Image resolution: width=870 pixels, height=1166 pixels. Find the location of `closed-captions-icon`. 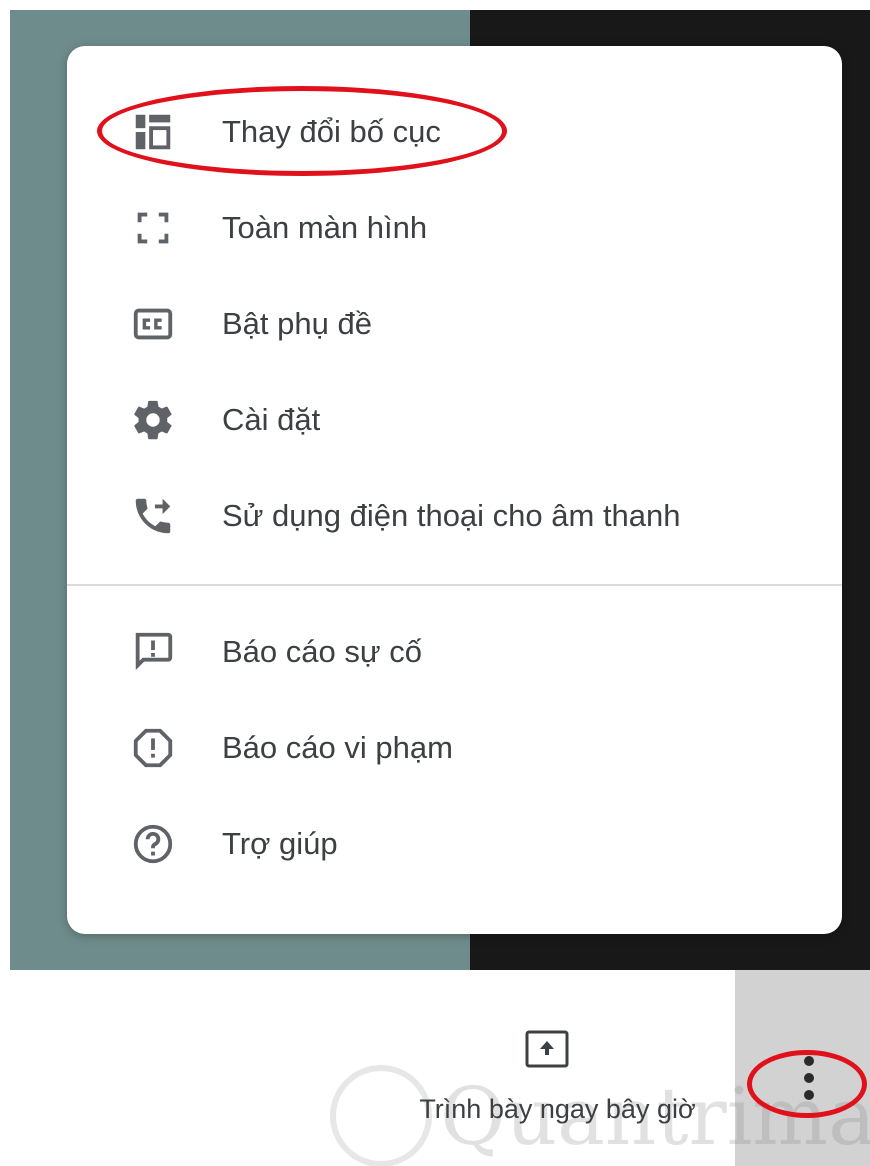

closed-captions-icon is located at coordinates (153, 324).